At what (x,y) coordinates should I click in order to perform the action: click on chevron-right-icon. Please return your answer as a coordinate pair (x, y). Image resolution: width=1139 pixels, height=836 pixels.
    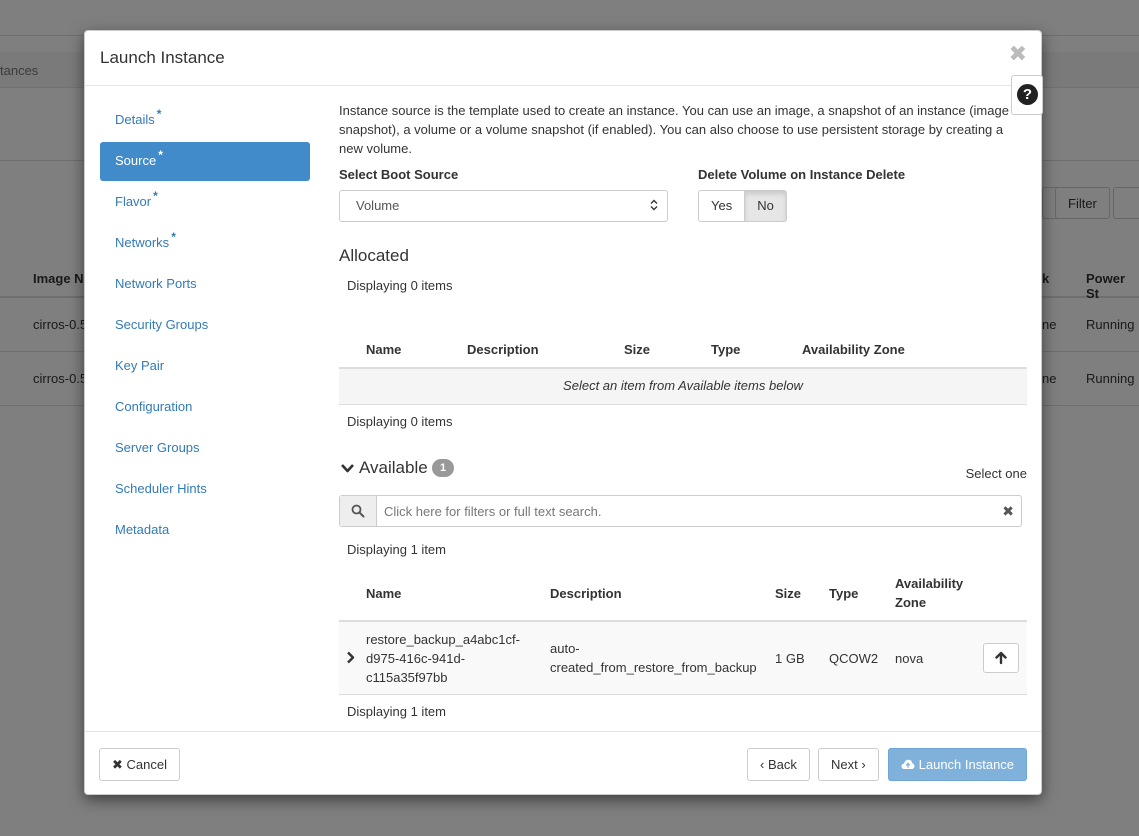
    Looking at the image, I should click on (350, 657).